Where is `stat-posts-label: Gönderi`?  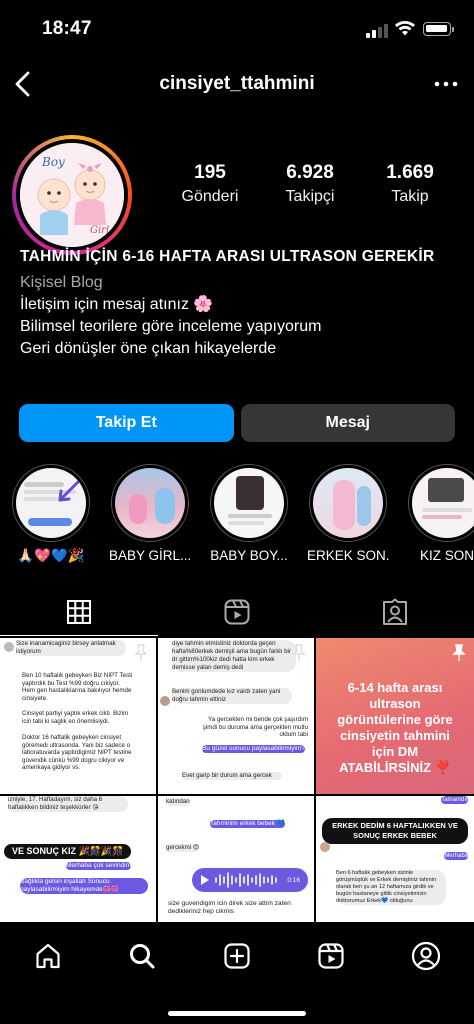
stat-posts-label: Gönderi is located at coordinates (210, 196).